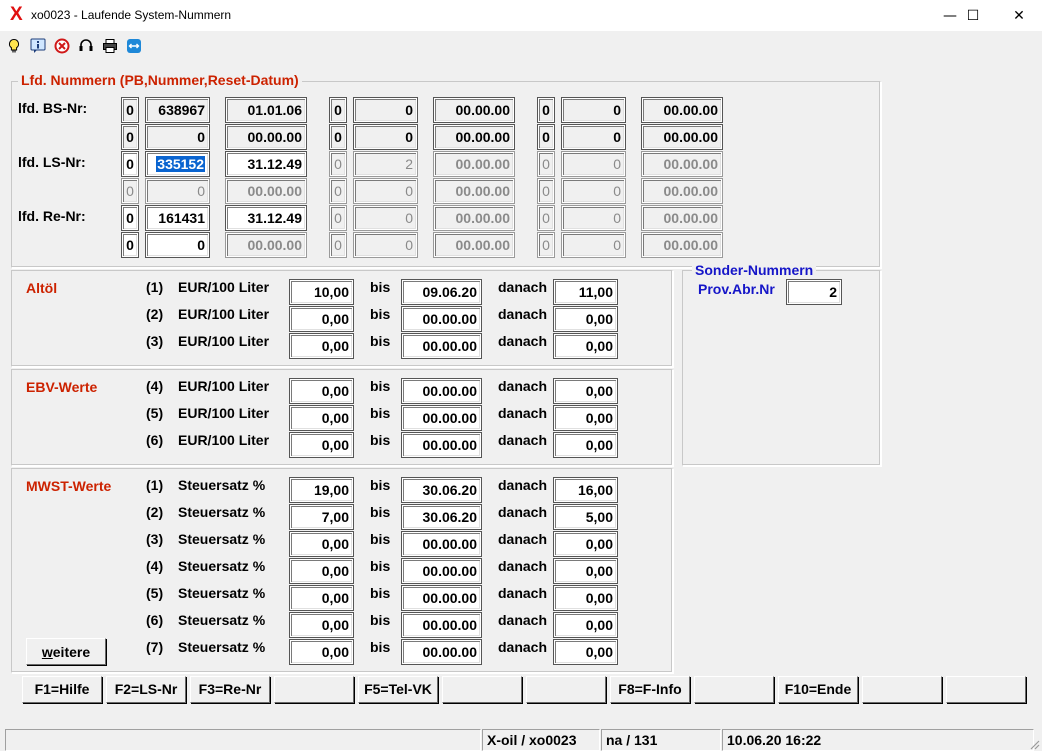 The image size is (1042, 751). I want to click on altoel-value-input: 10,00, so click(321, 292).